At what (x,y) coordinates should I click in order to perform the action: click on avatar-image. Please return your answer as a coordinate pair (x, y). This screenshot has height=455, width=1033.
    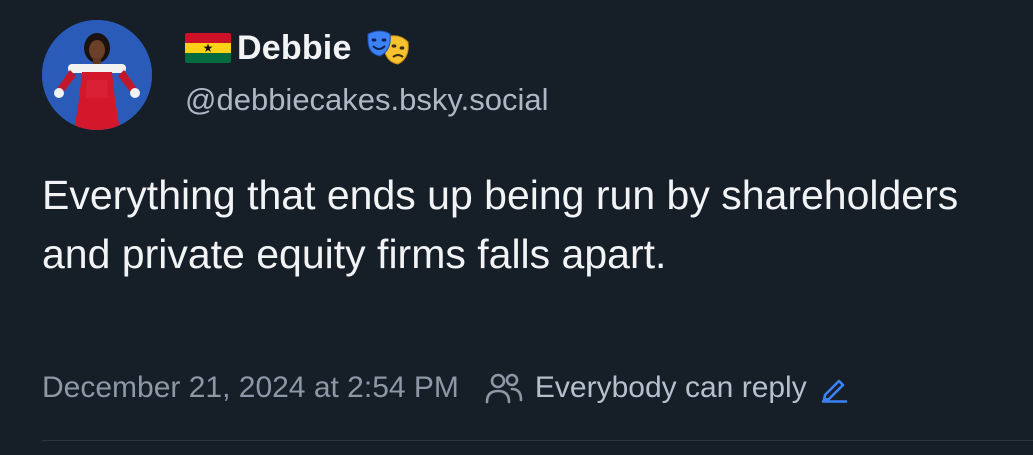
    Looking at the image, I should click on (97, 75).